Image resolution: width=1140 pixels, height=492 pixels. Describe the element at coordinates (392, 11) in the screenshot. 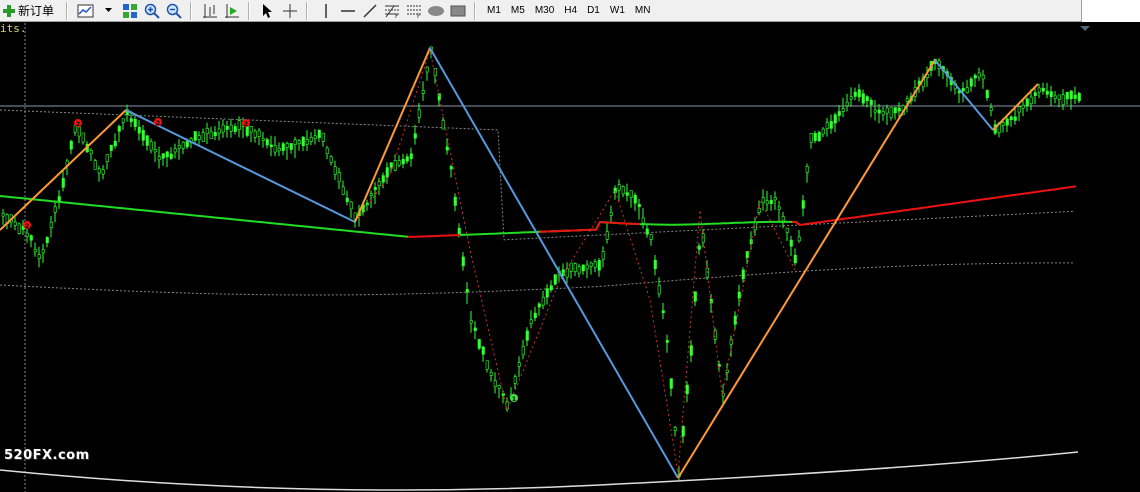

I see `fibonacci-button: F` at that location.